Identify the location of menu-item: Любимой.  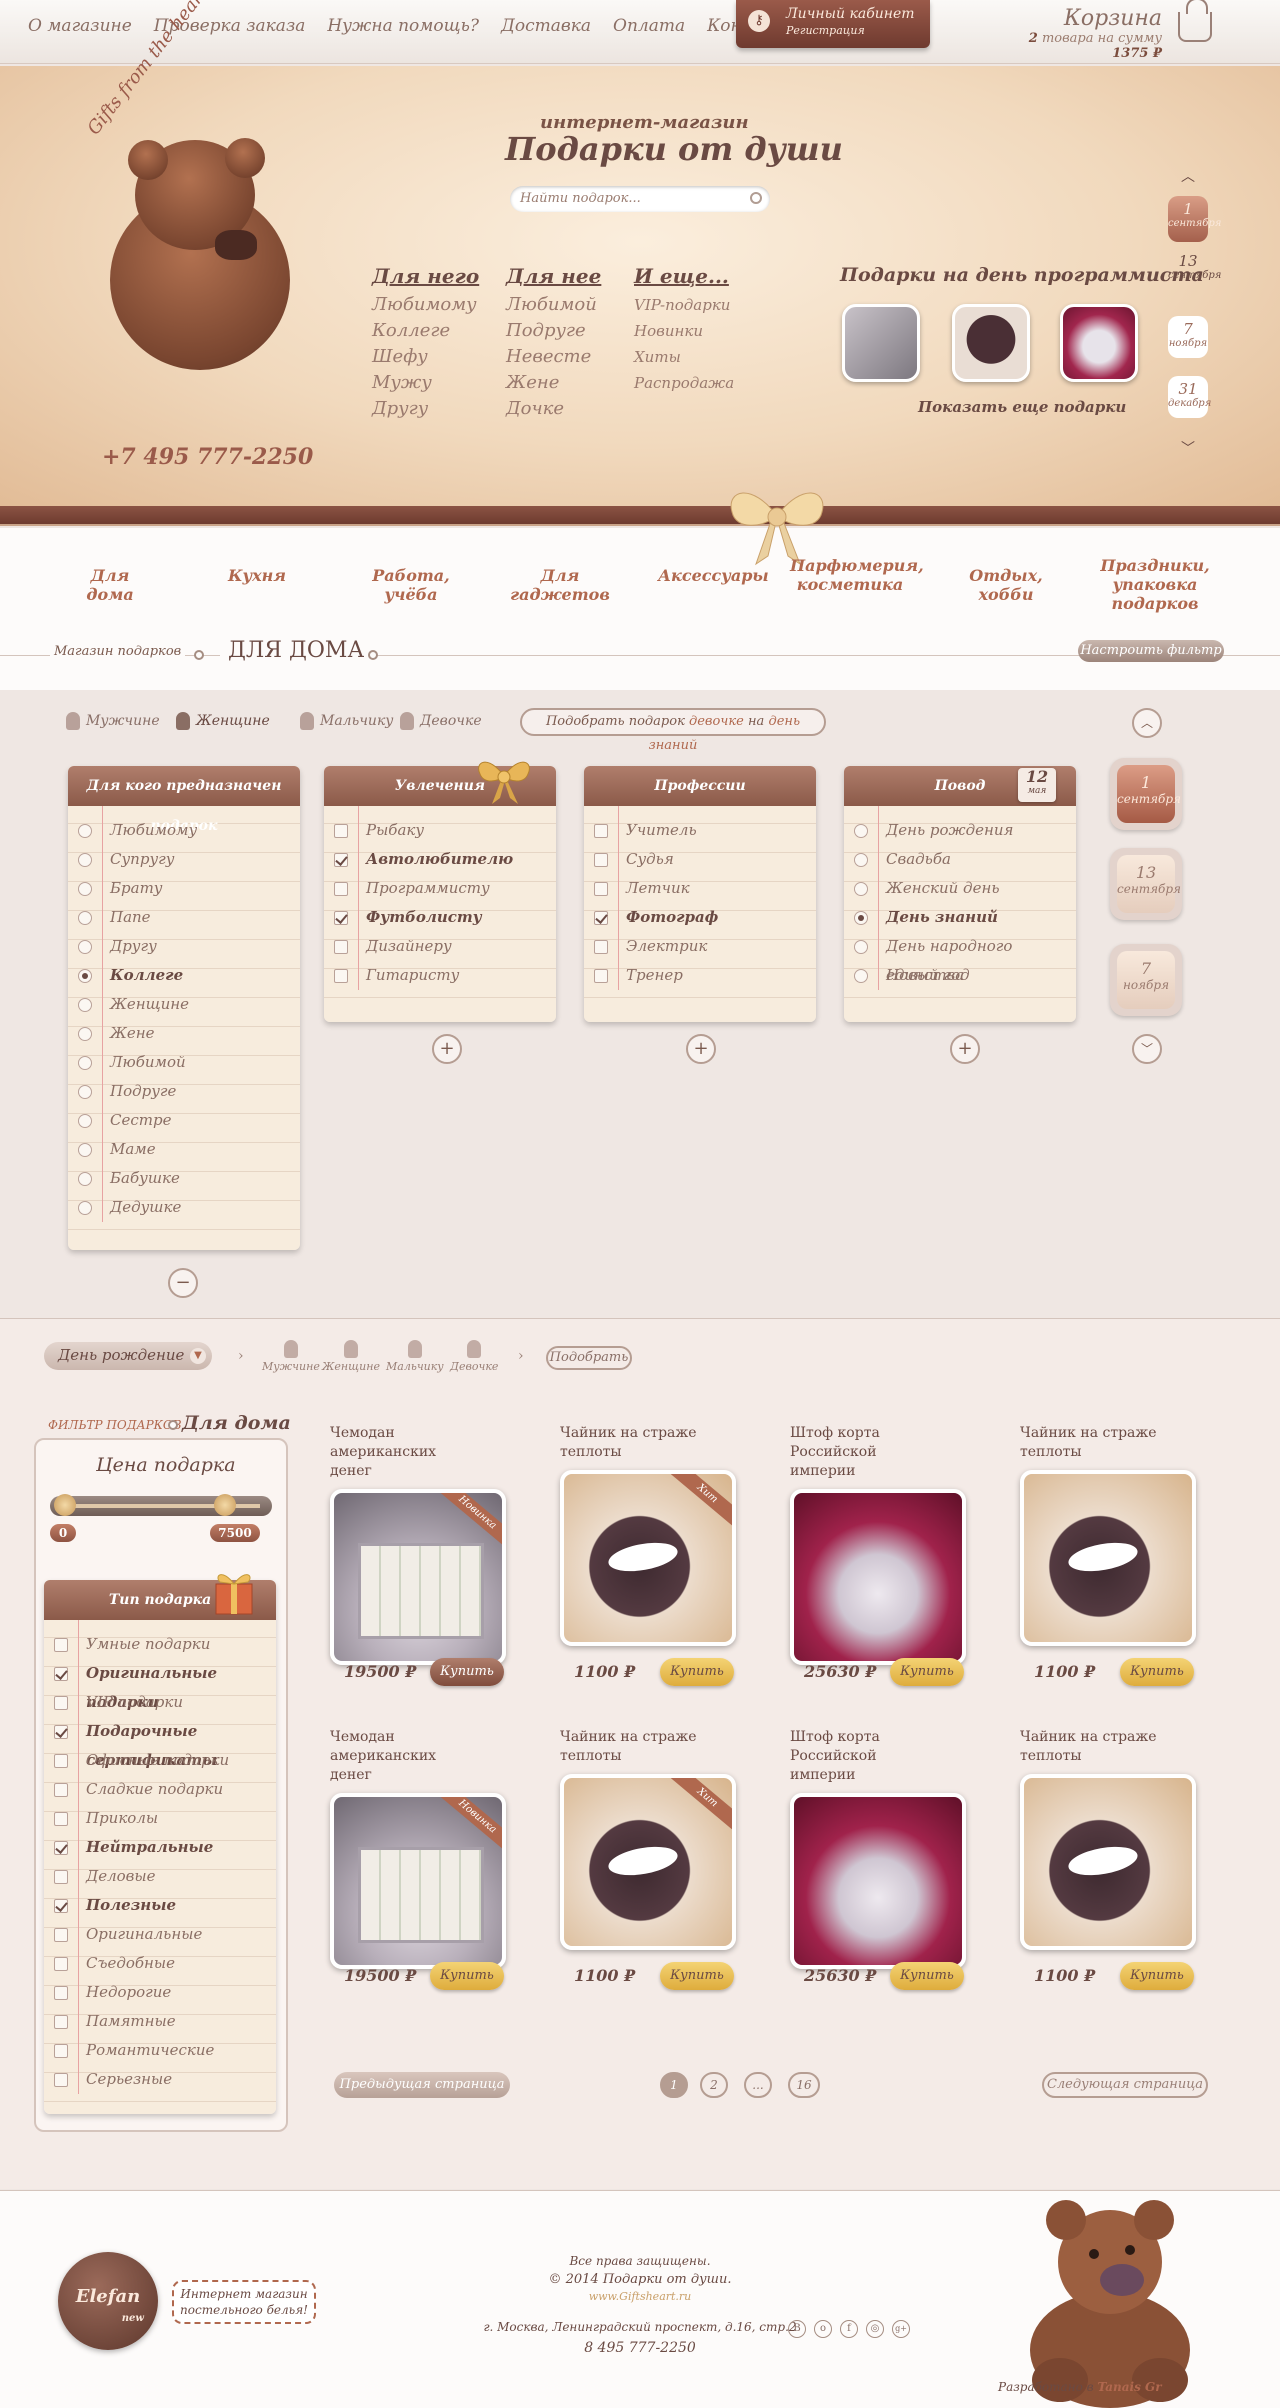
(553, 305).